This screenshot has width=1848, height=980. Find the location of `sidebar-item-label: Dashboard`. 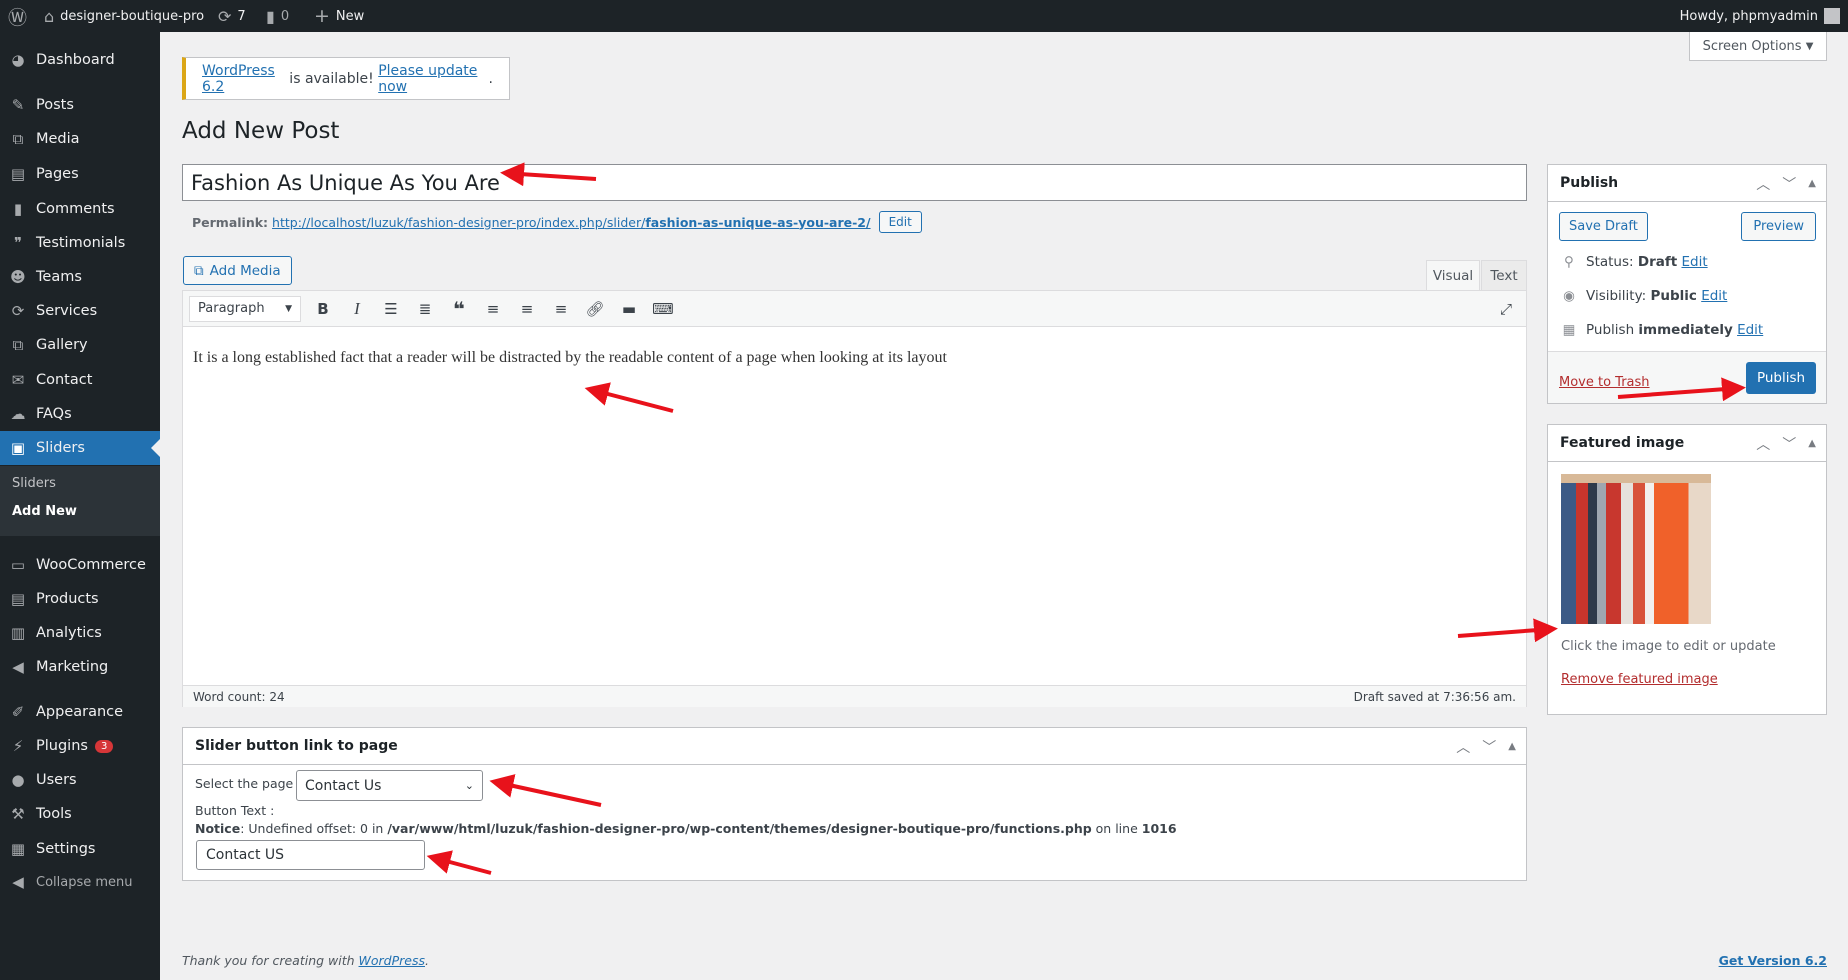

sidebar-item-label: Dashboard is located at coordinates (75, 60).